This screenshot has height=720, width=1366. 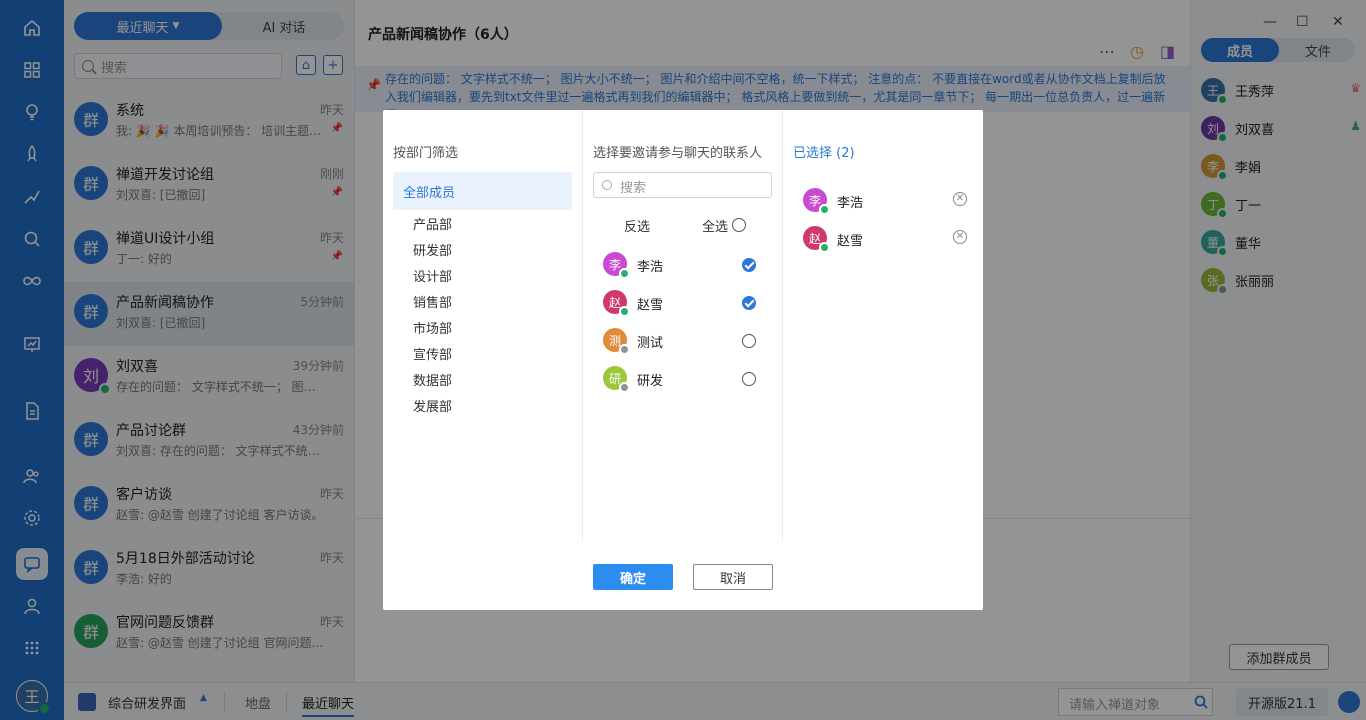 What do you see at coordinates (637, 225) in the screenshot?
I see `invert-selection-button: 反选` at bounding box center [637, 225].